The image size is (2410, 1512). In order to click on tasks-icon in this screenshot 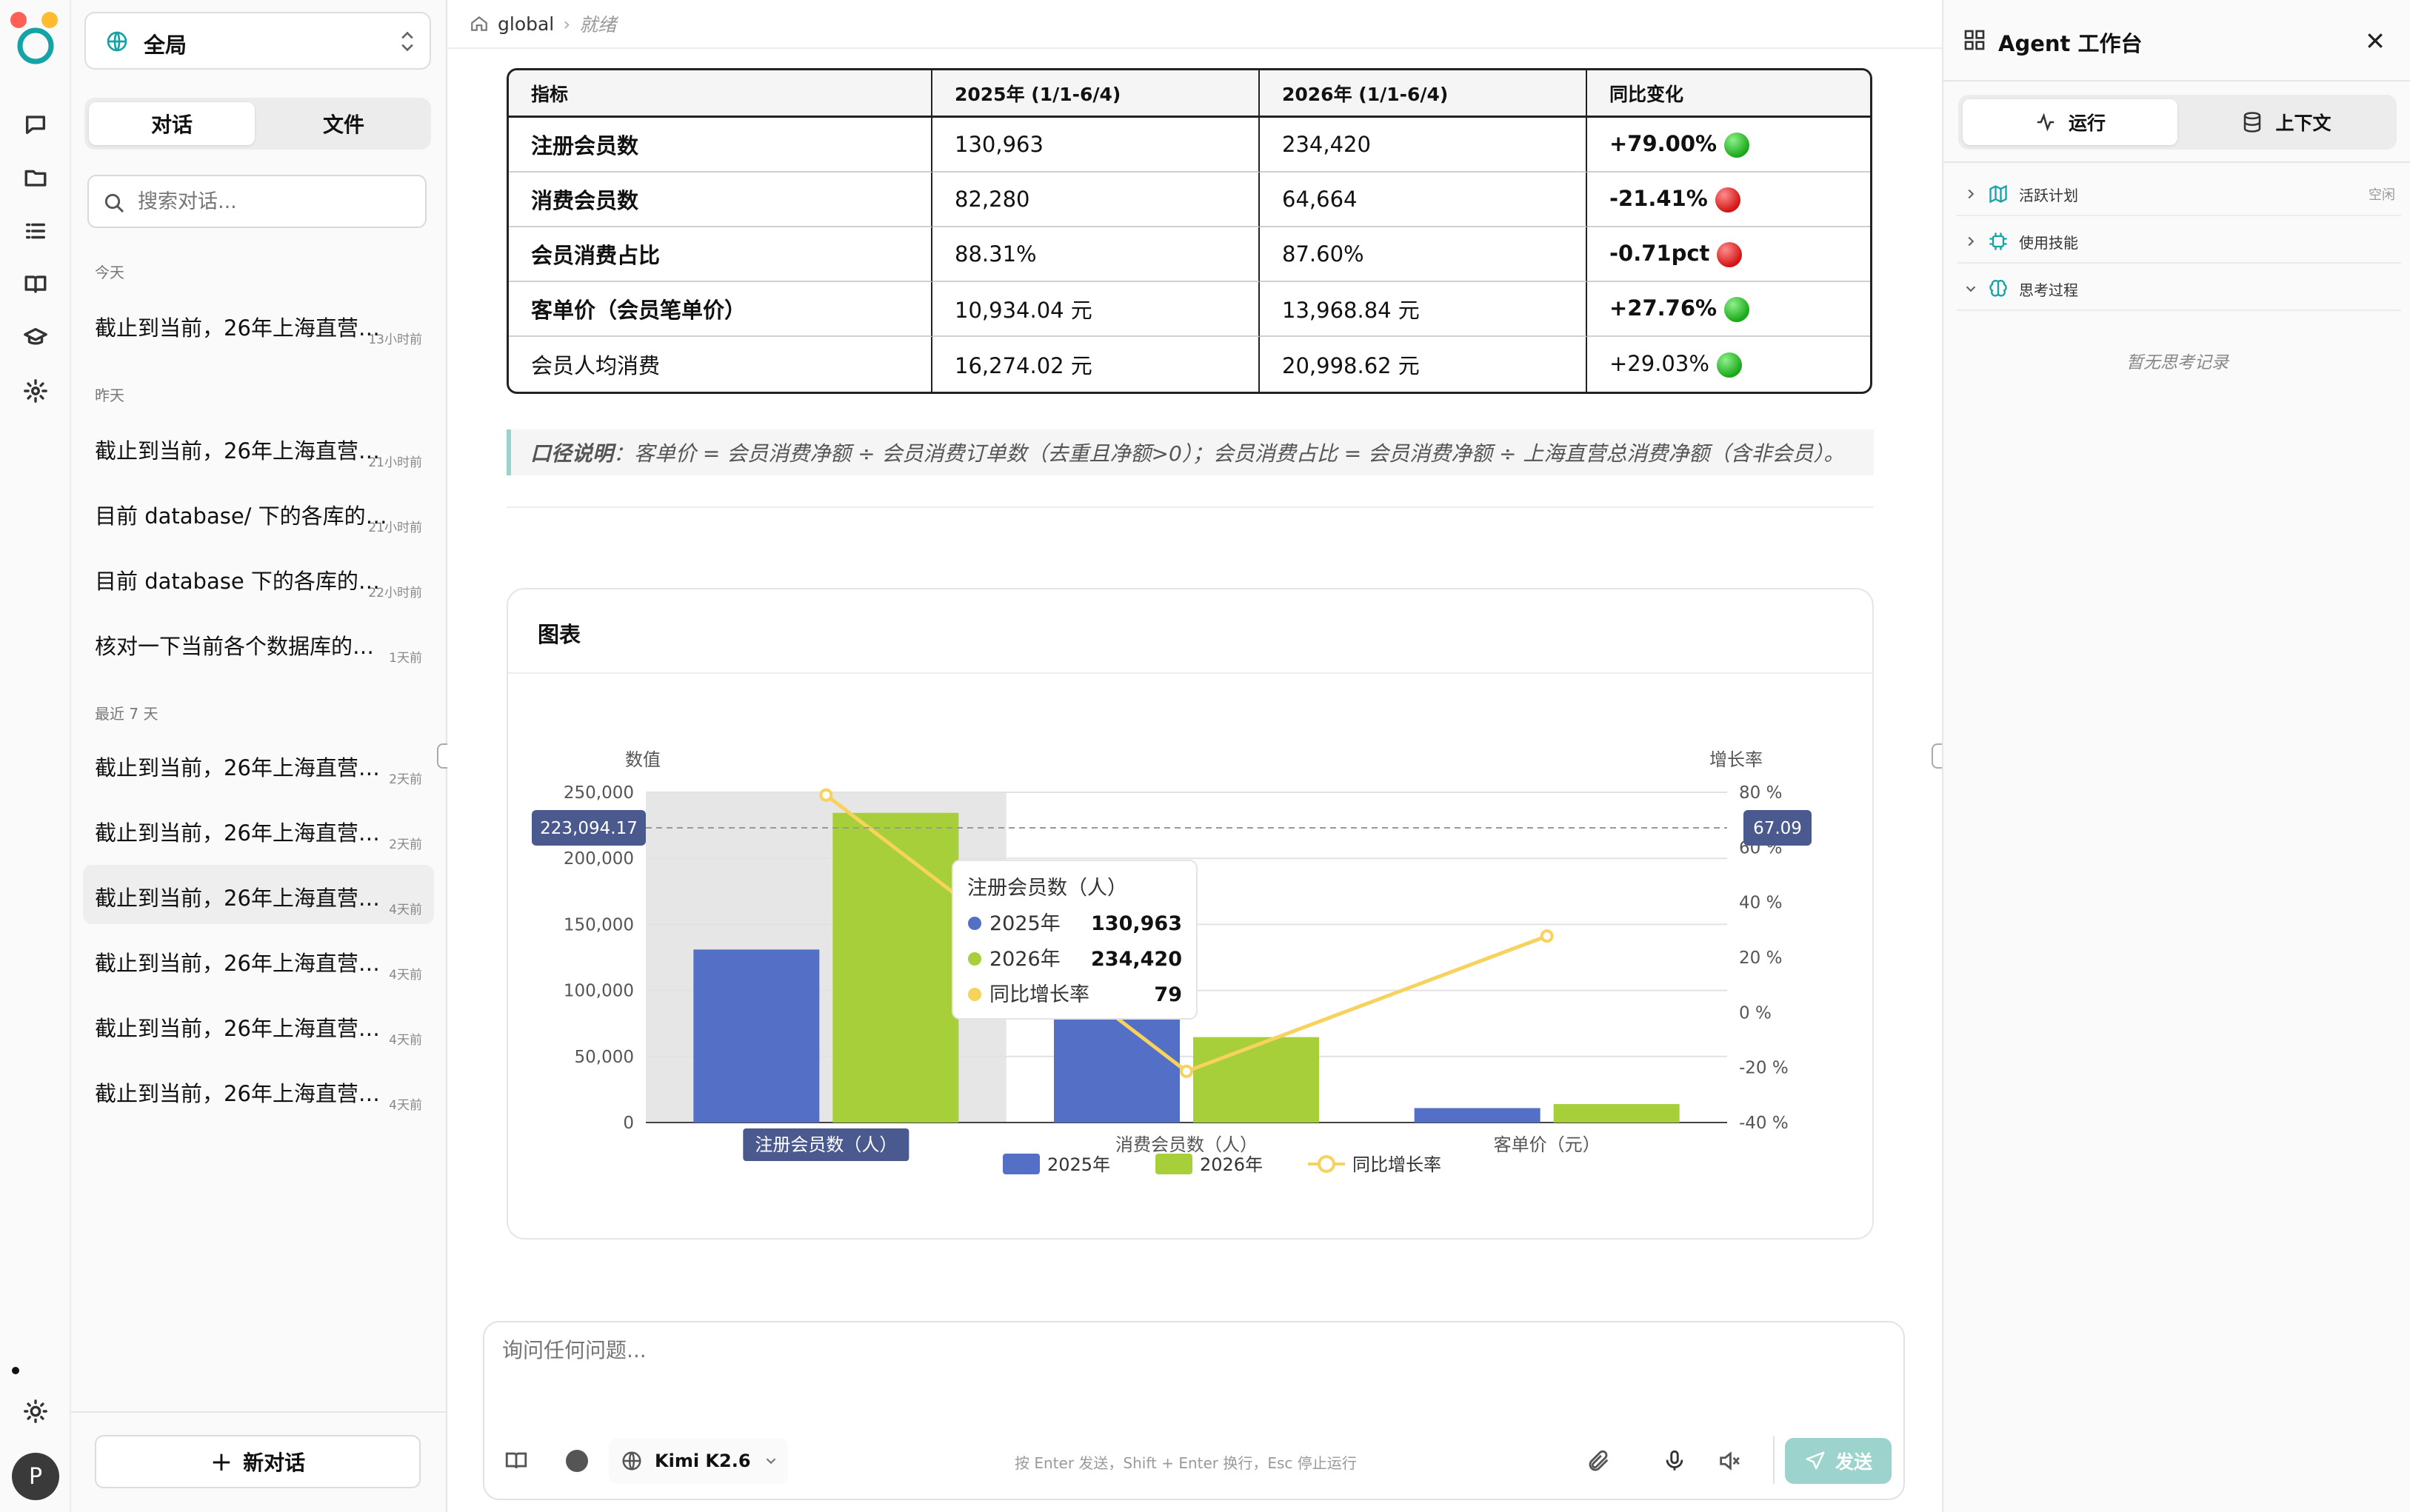, I will do `click(35, 231)`.